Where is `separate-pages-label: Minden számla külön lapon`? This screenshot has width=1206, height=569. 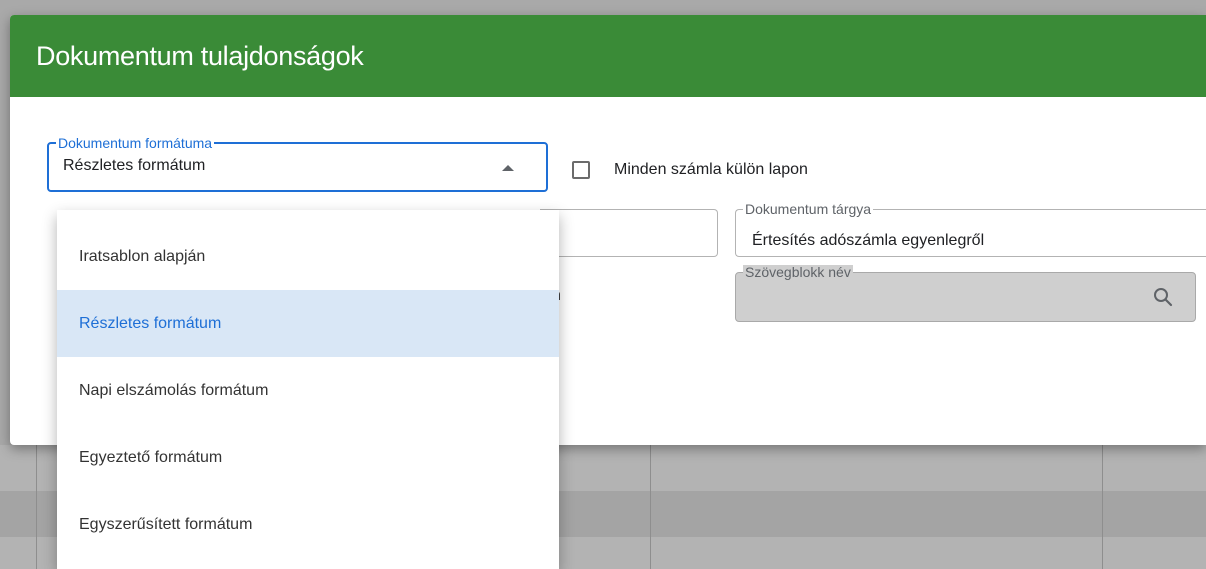 separate-pages-label: Minden számla külön lapon is located at coordinates (711, 169).